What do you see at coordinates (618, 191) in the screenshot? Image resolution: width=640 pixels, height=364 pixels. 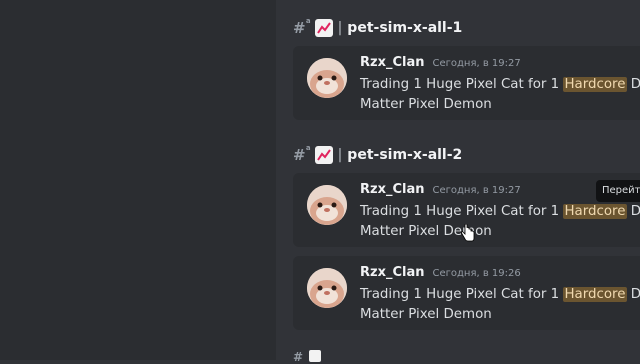 I see `jump-tooltip: Перейти` at bounding box center [618, 191].